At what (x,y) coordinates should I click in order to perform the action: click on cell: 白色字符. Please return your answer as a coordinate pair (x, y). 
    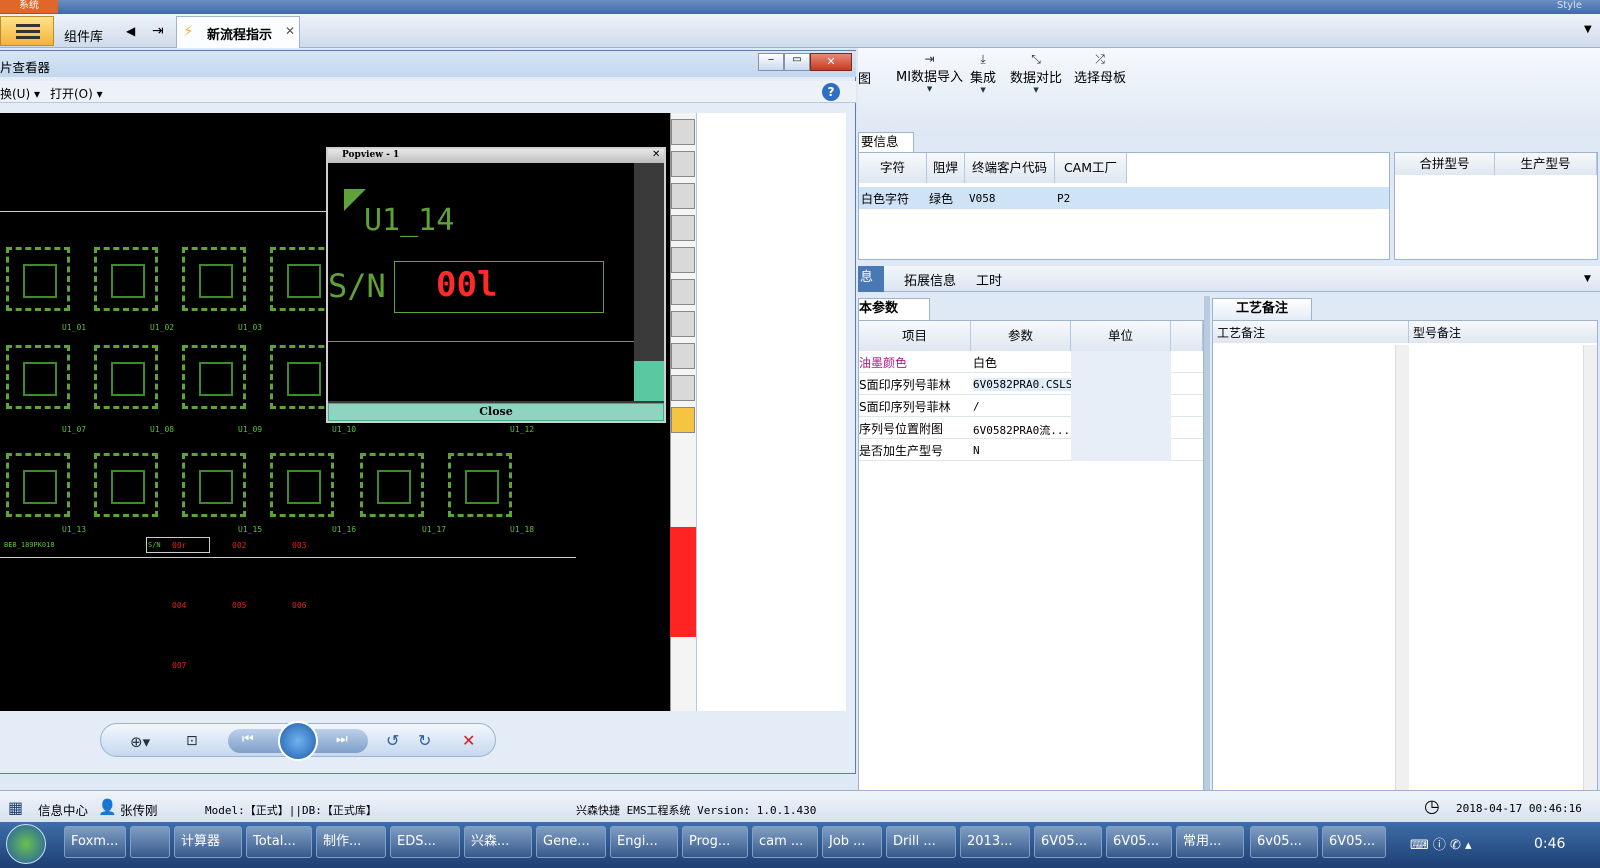
    Looking at the image, I should click on (885, 199).